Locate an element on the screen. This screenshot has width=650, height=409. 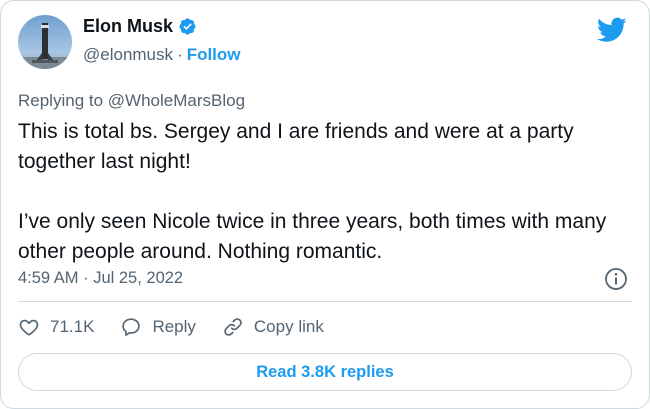
tweet-timestamp: 4:59 AM · Jul 25, 2022 is located at coordinates (100, 278).